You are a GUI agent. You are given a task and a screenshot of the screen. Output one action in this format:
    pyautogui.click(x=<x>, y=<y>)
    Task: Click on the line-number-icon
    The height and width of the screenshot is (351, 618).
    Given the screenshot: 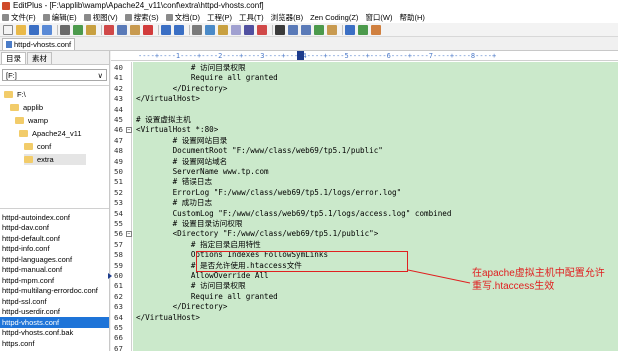 What is the action you would take?
    pyautogui.click(x=293, y=29)
    